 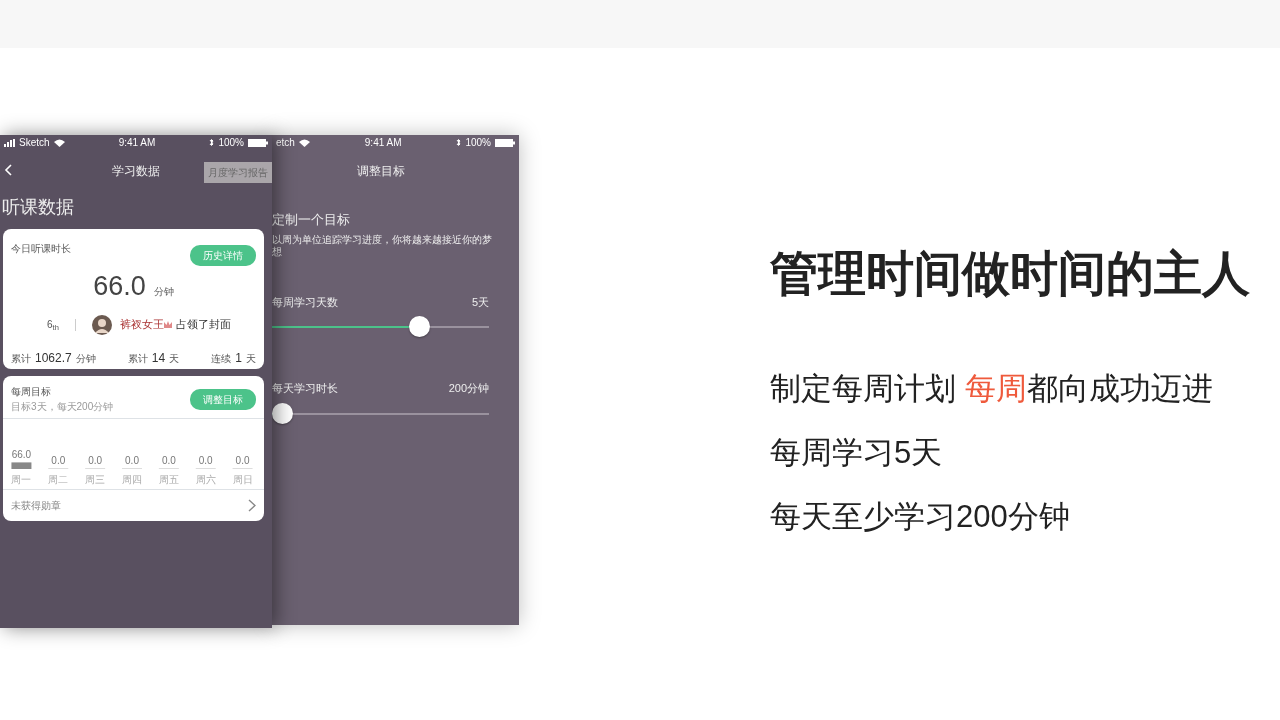 What do you see at coordinates (21, 455) in the screenshot?
I see `bar-value: 66.0` at bounding box center [21, 455].